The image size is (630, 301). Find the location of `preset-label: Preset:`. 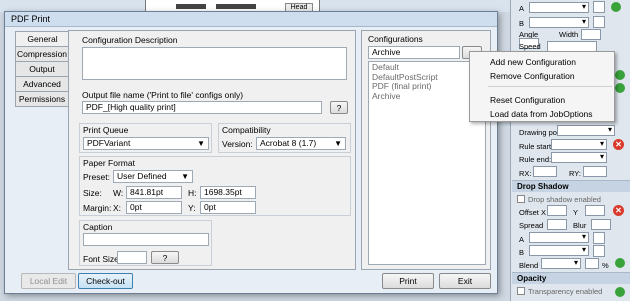

preset-label: Preset: is located at coordinates (96, 177).